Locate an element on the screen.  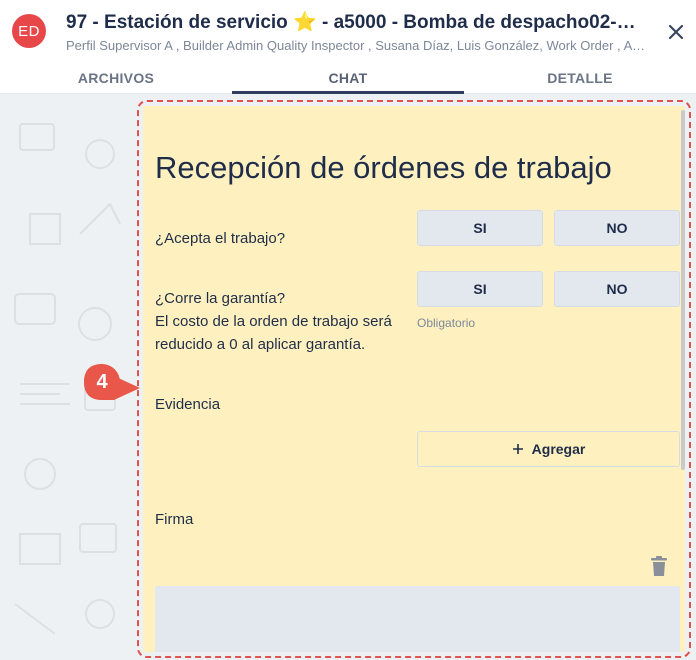
add-evidence-button: Agregar is located at coordinates (548, 449).